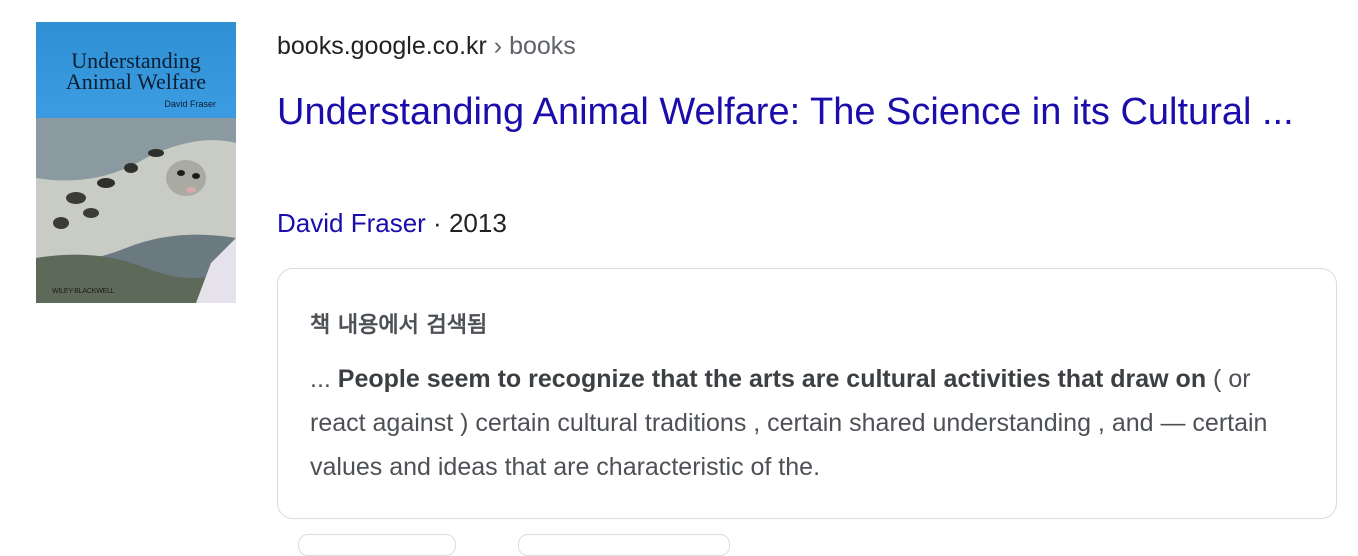 This screenshot has width=1358, height=556. What do you see at coordinates (136, 210) in the screenshot?
I see `cover-leopard-image` at bounding box center [136, 210].